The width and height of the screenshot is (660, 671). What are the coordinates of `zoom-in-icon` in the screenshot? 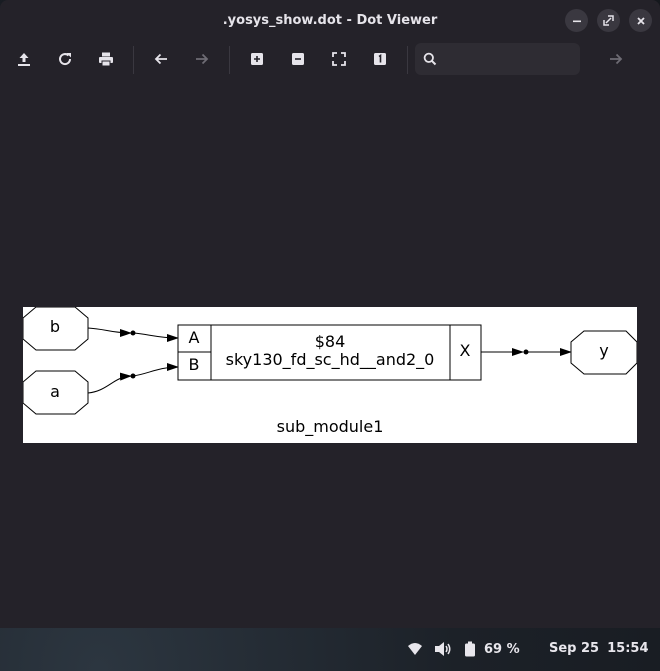 It's located at (257, 59).